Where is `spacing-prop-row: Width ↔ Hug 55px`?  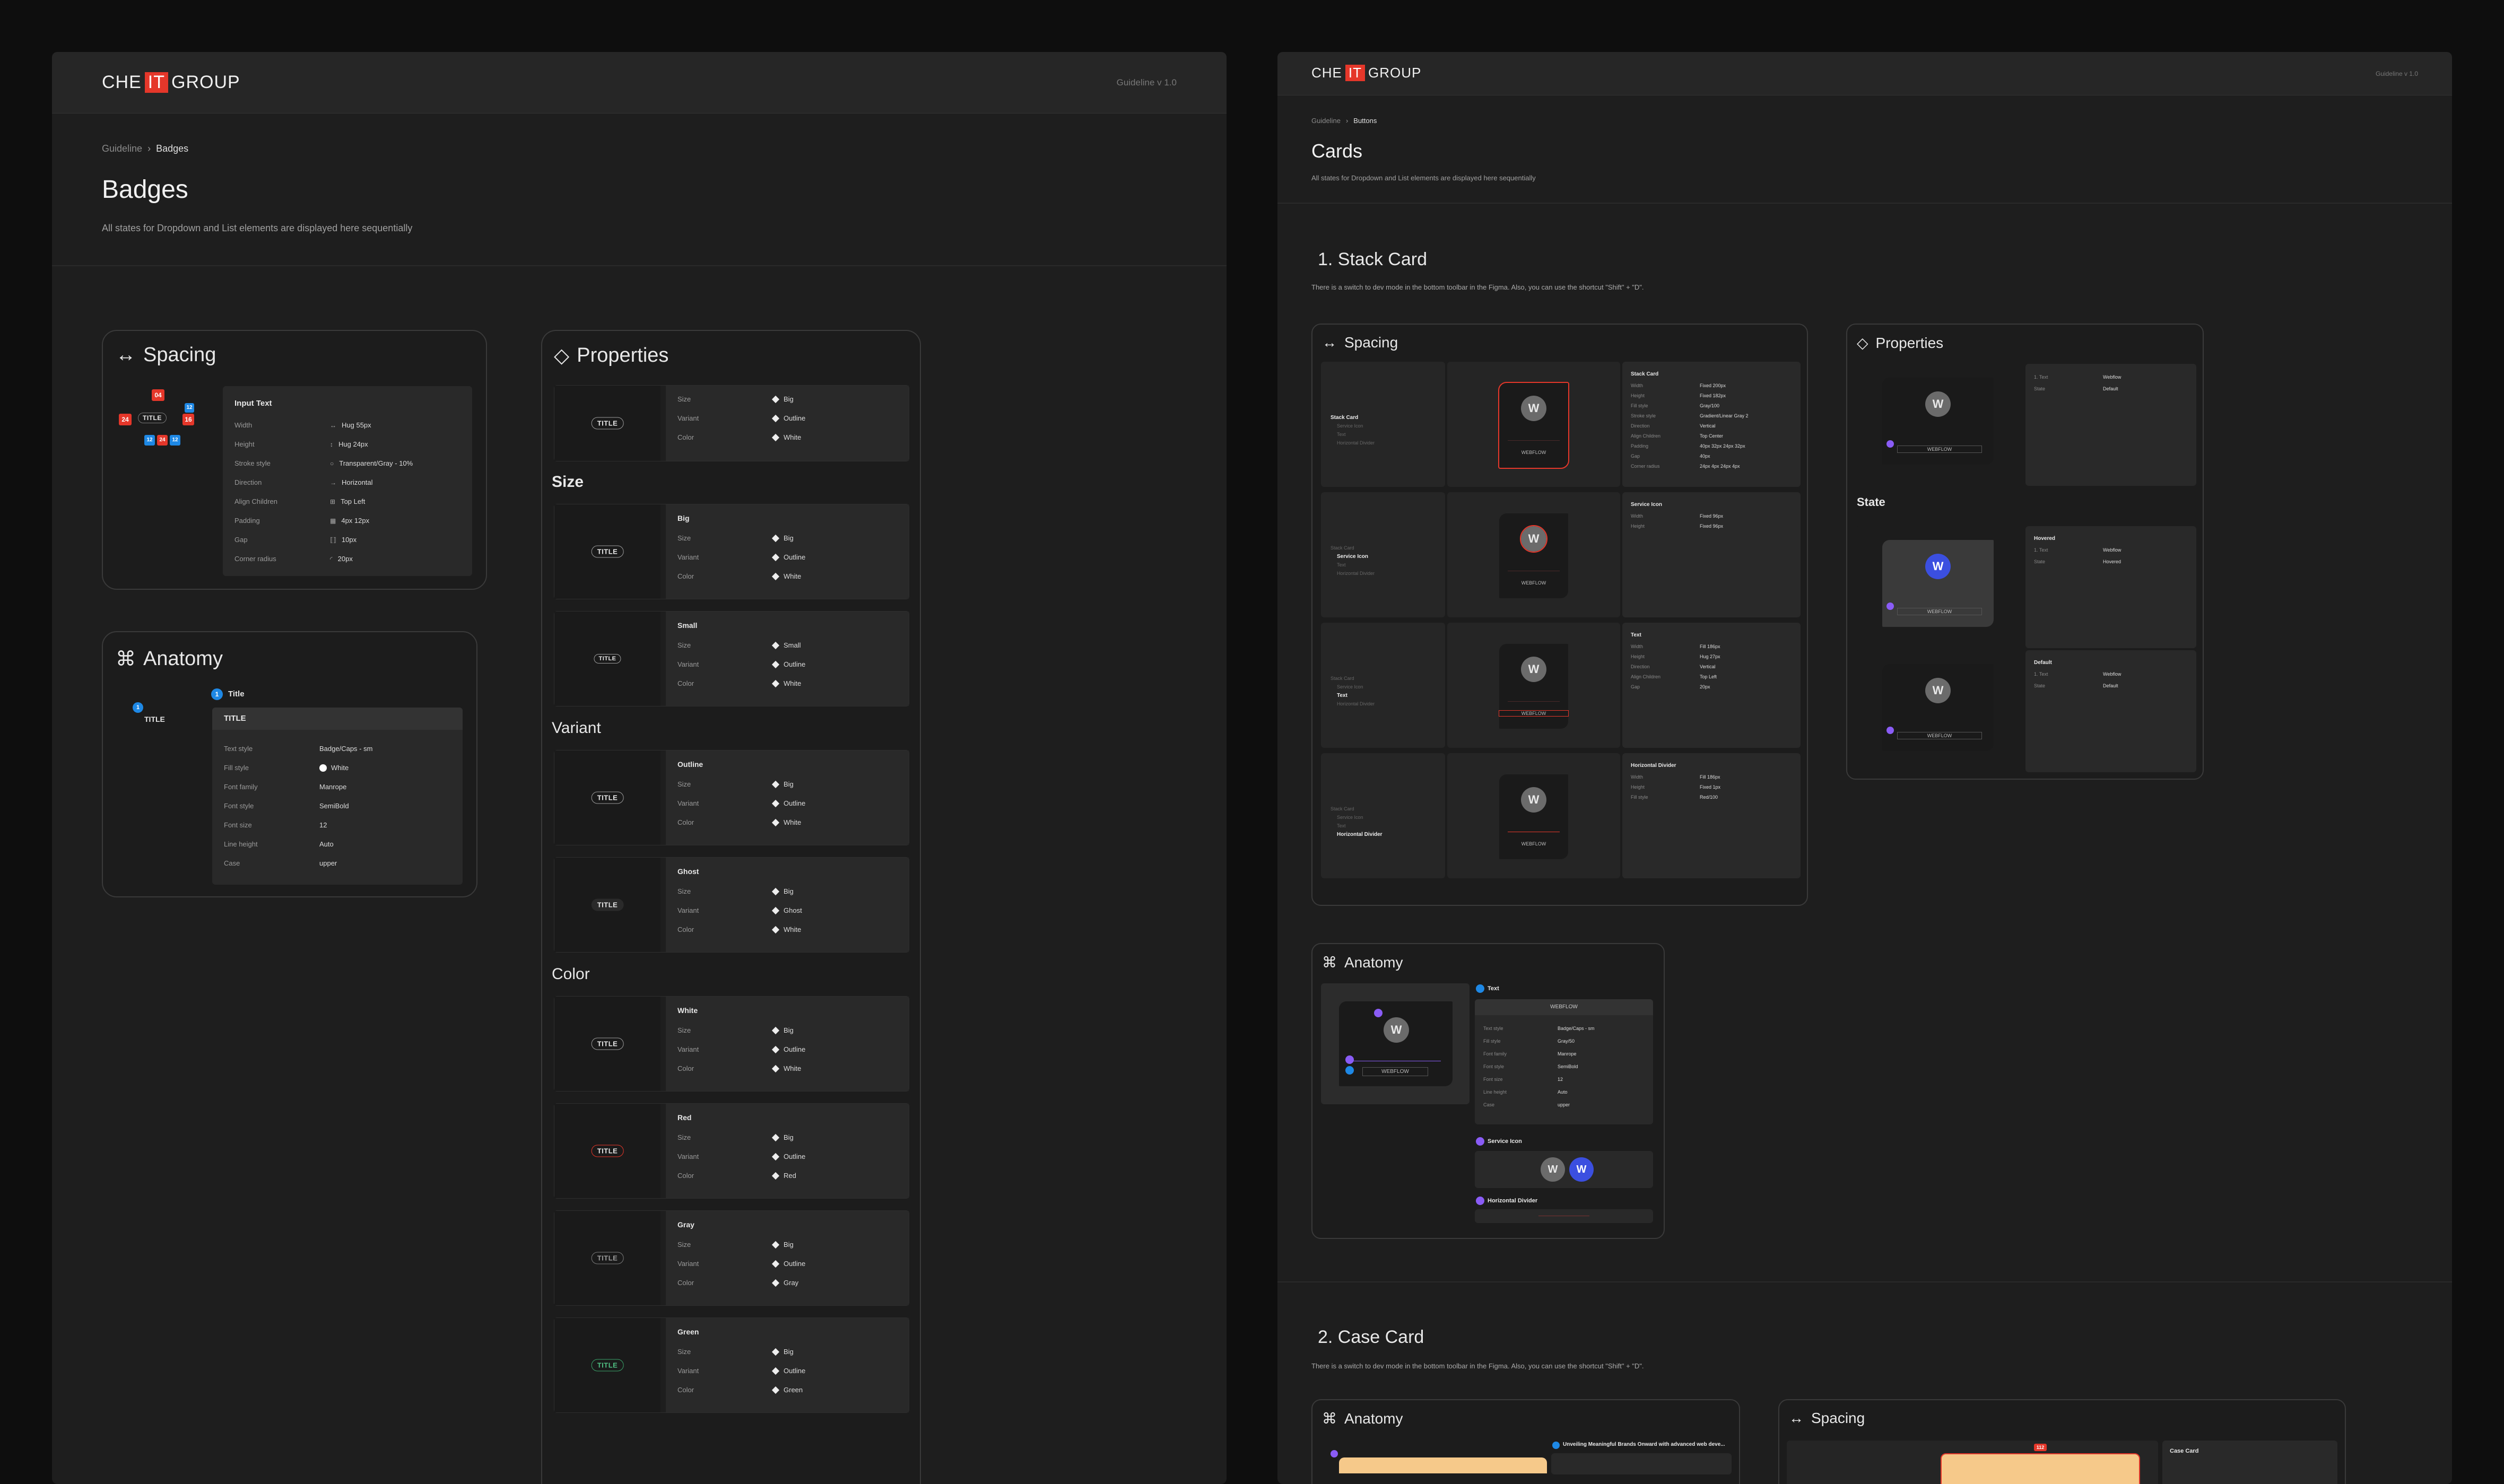
spacing-prop-row: Width ↔ Hug 55px is located at coordinates (302, 425).